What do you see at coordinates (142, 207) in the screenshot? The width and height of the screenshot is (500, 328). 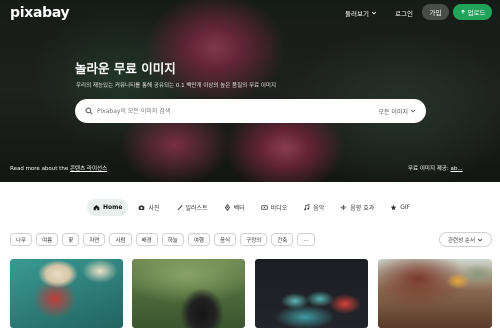 I see `camera-icon` at bounding box center [142, 207].